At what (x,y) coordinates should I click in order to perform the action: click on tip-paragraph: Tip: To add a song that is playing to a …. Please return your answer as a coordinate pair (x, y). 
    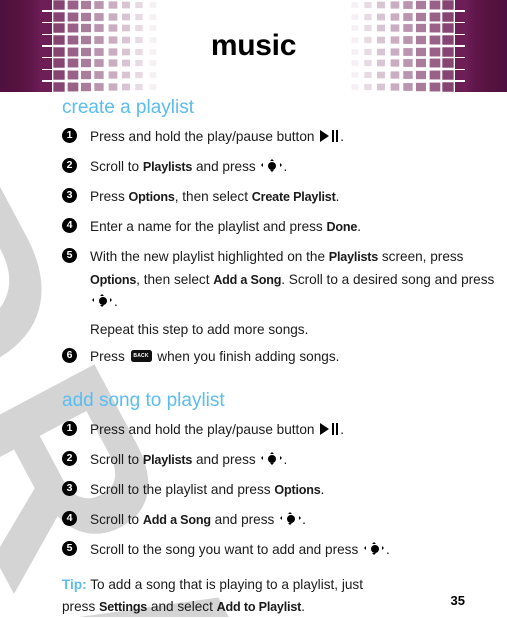
    Looking at the image, I should click on (212, 595).